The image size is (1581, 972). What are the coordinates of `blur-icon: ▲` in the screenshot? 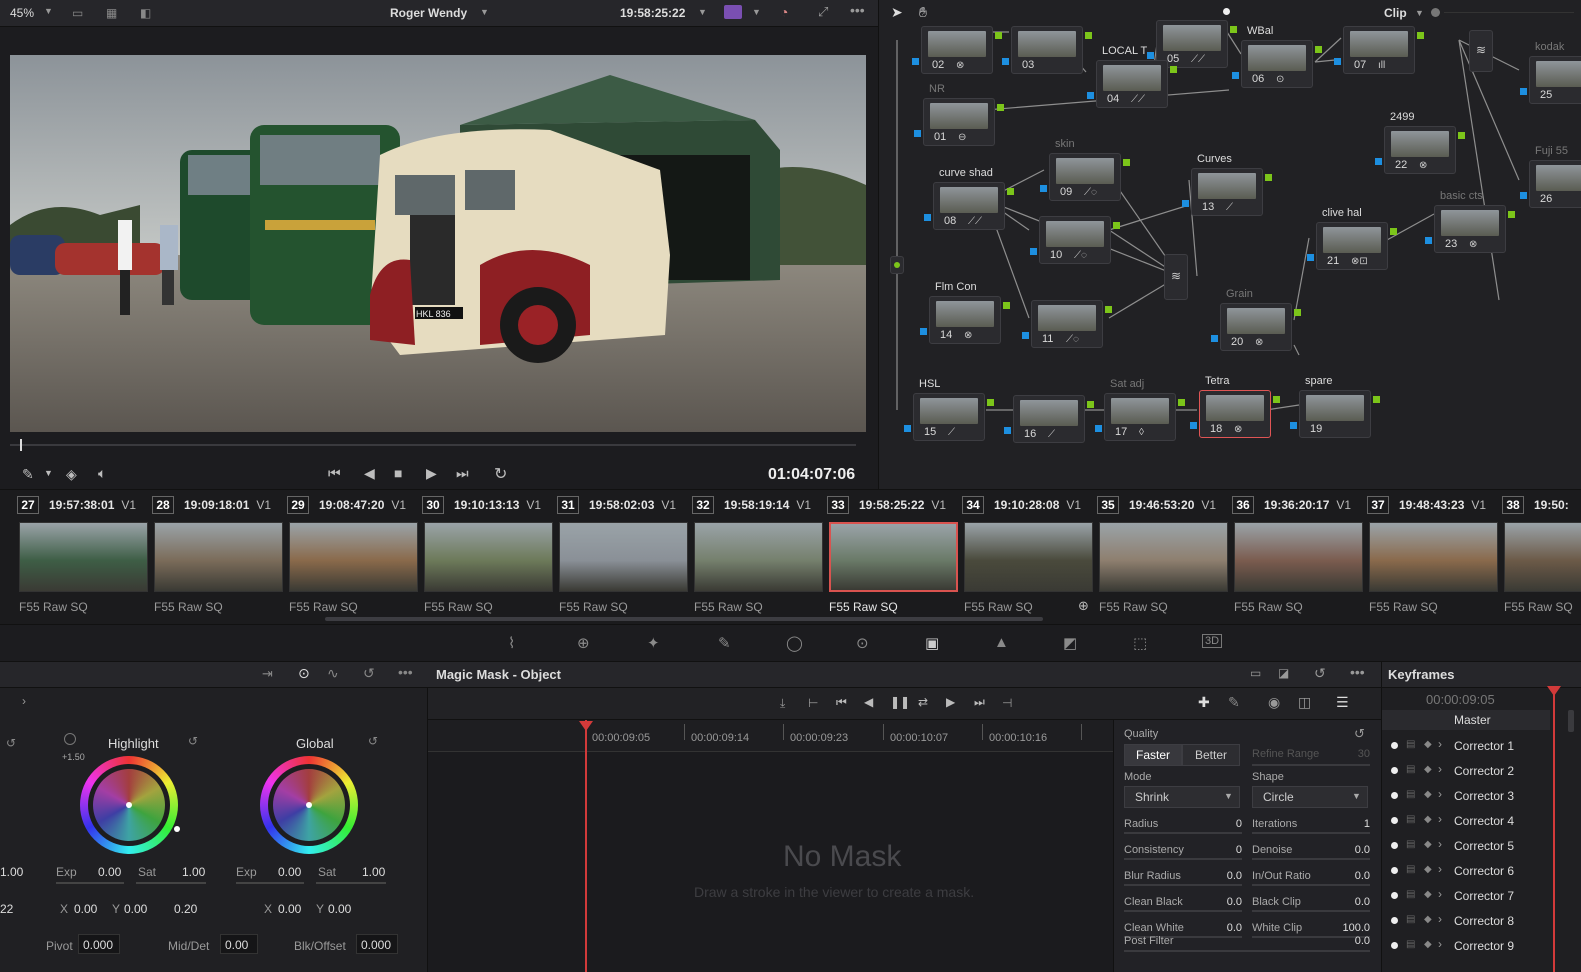 It's located at (1001, 642).